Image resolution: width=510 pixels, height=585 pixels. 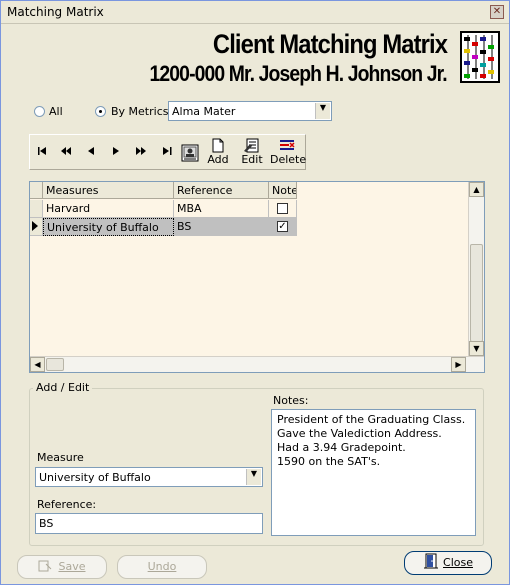 What do you see at coordinates (63, 387) in the screenshot?
I see `add-edit-group-label: Add / Edit` at bounding box center [63, 387].